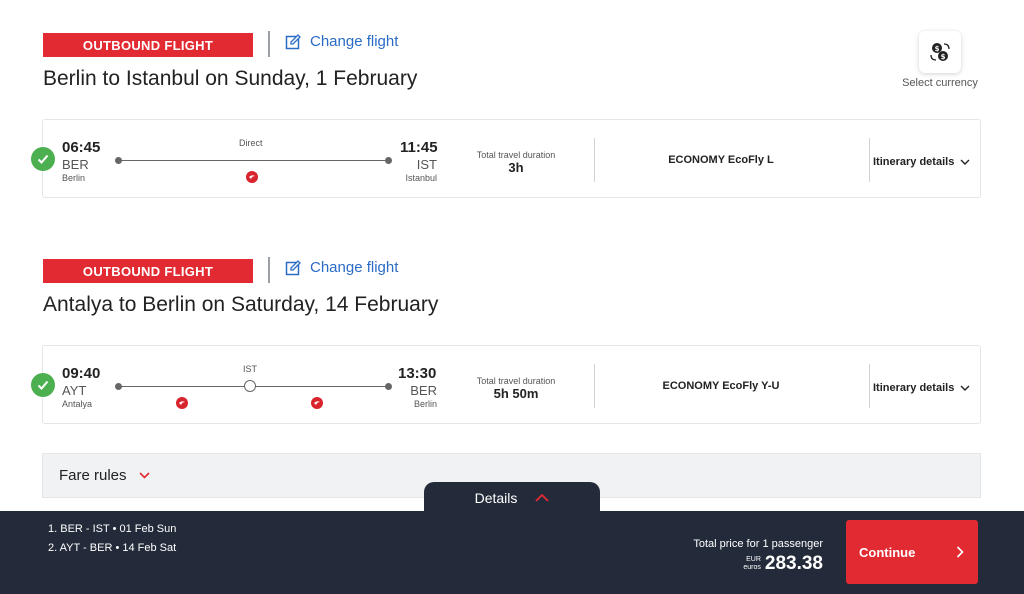 Image resolution: width=1024 pixels, height=594 pixels. Describe the element at coordinates (74, 390) in the screenshot. I see `departure-airport-code: AYT` at that location.